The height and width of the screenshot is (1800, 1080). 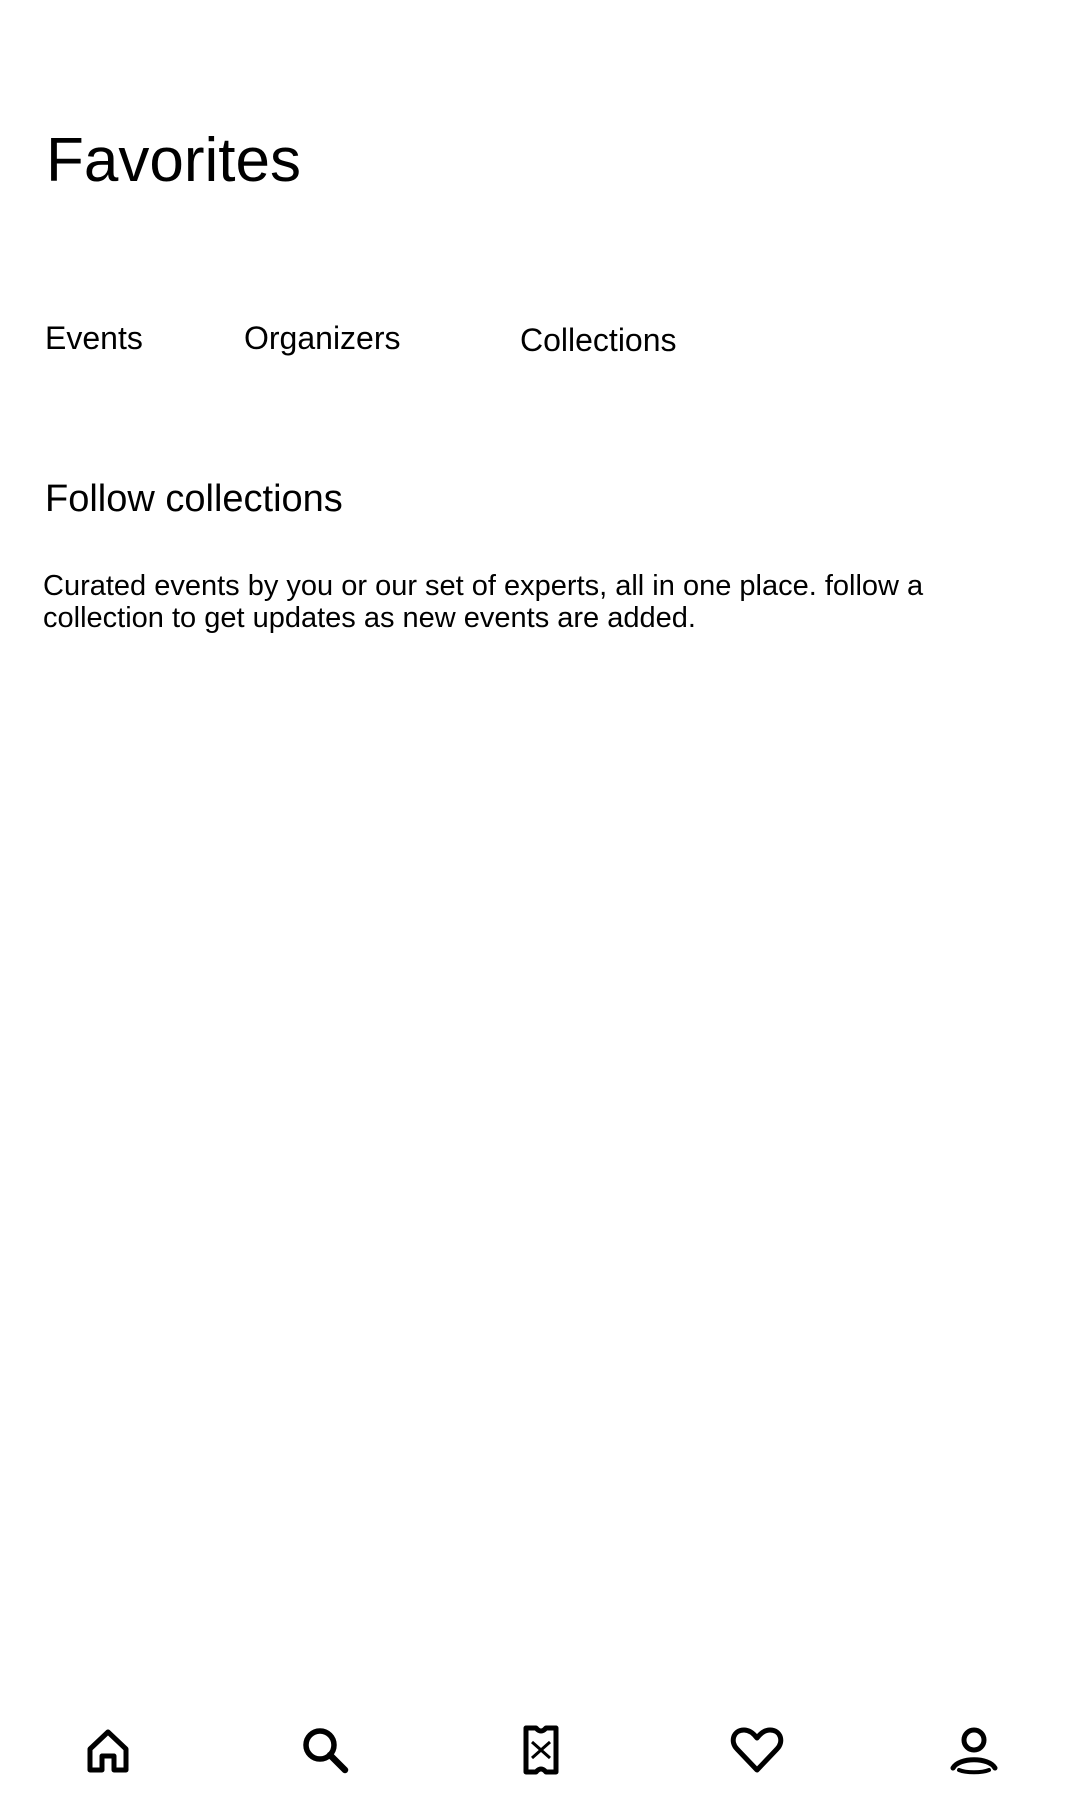 I want to click on nav-profile-button, so click(x=974, y=1750).